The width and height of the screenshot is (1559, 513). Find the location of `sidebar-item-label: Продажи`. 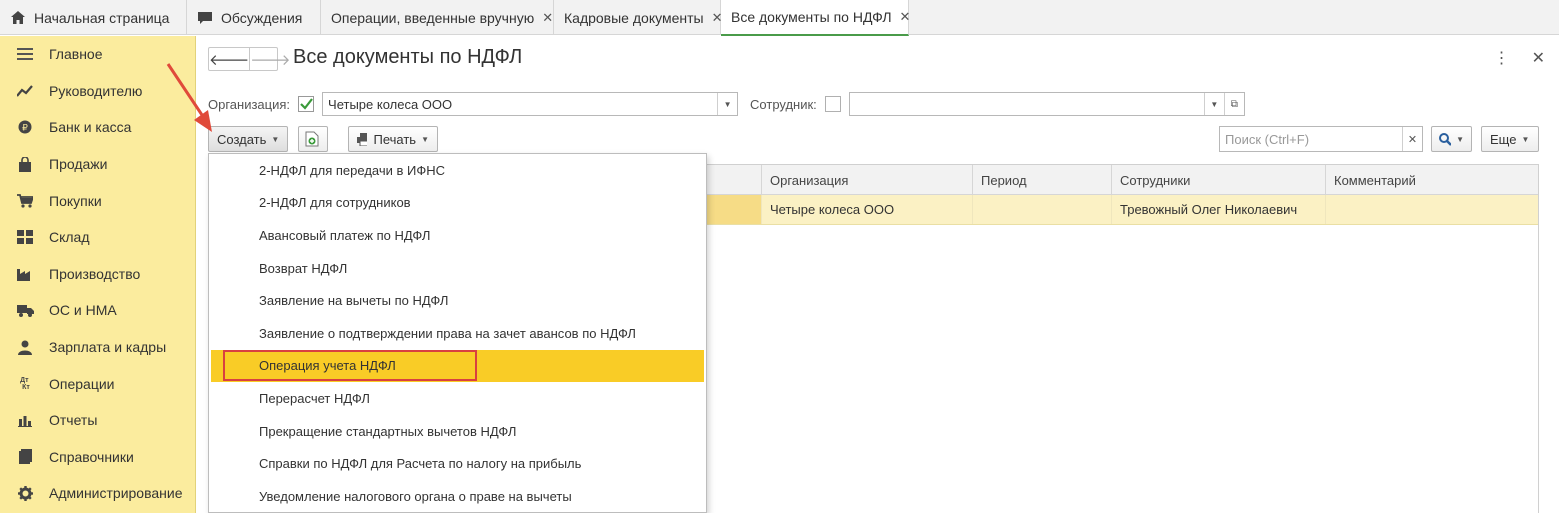

sidebar-item-label: Продажи is located at coordinates (78, 164).